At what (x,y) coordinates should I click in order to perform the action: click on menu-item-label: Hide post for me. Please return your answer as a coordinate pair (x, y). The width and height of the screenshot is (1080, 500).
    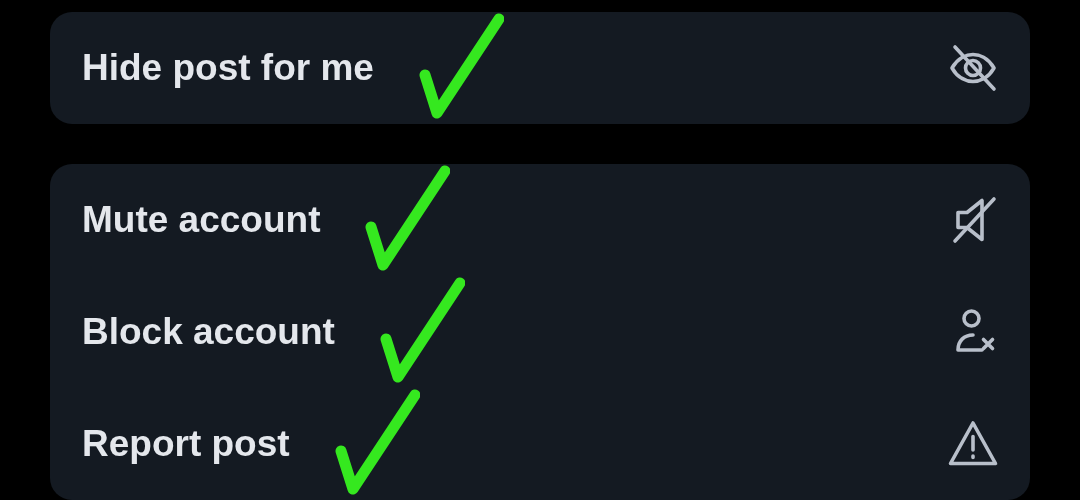
    Looking at the image, I should click on (228, 68).